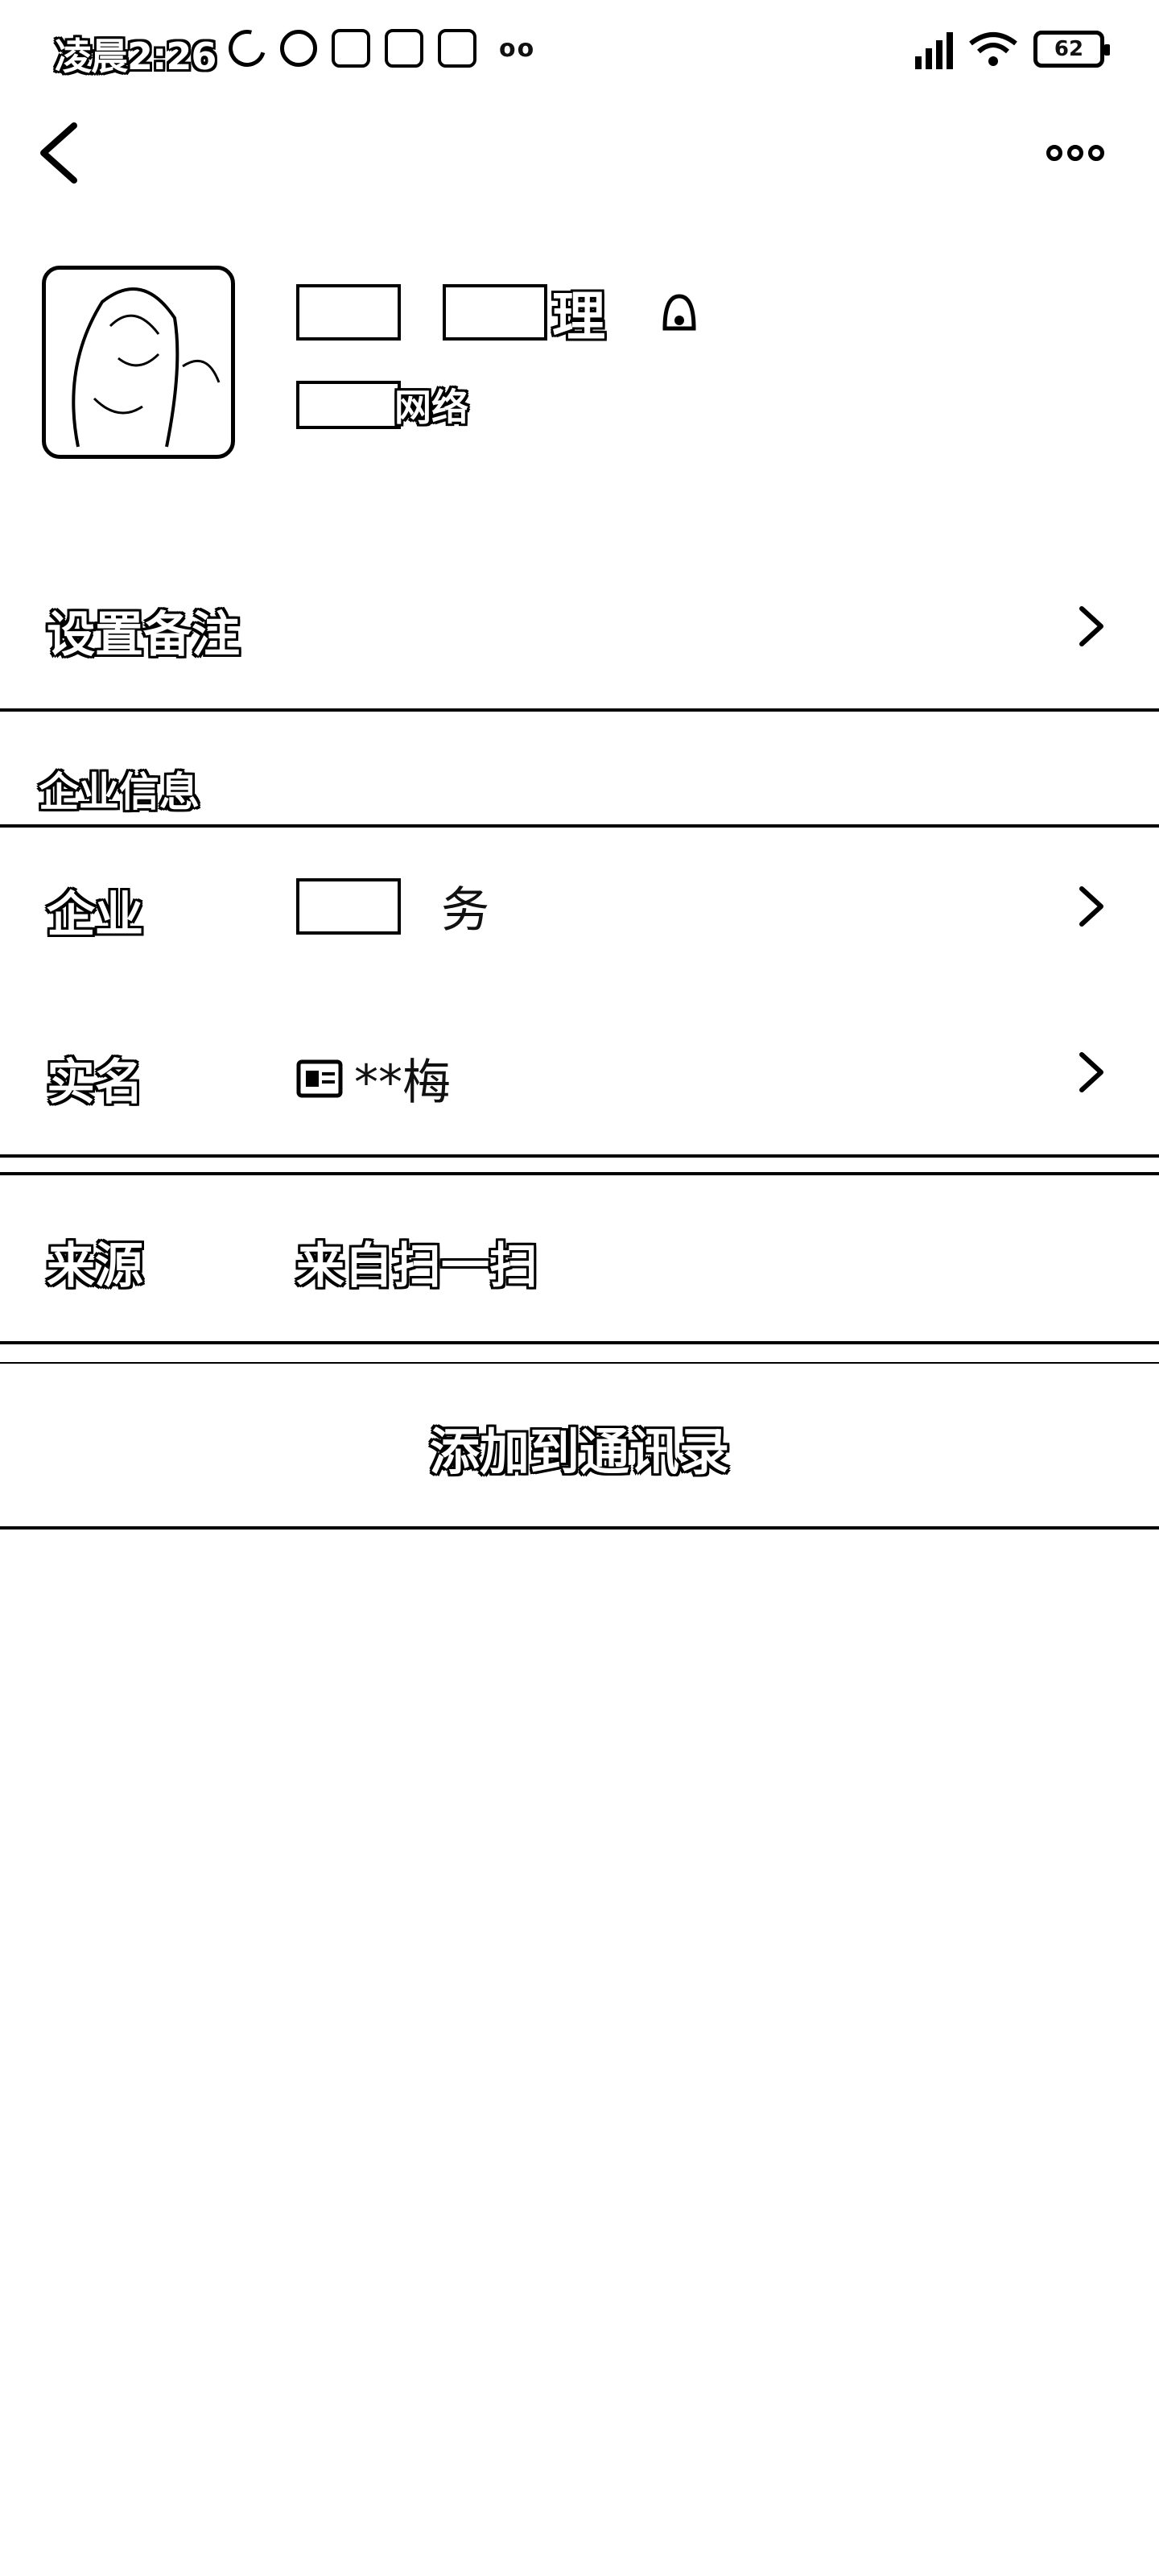 This screenshot has width=1159, height=2576. I want to click on moon-icon, so click(247, 48).